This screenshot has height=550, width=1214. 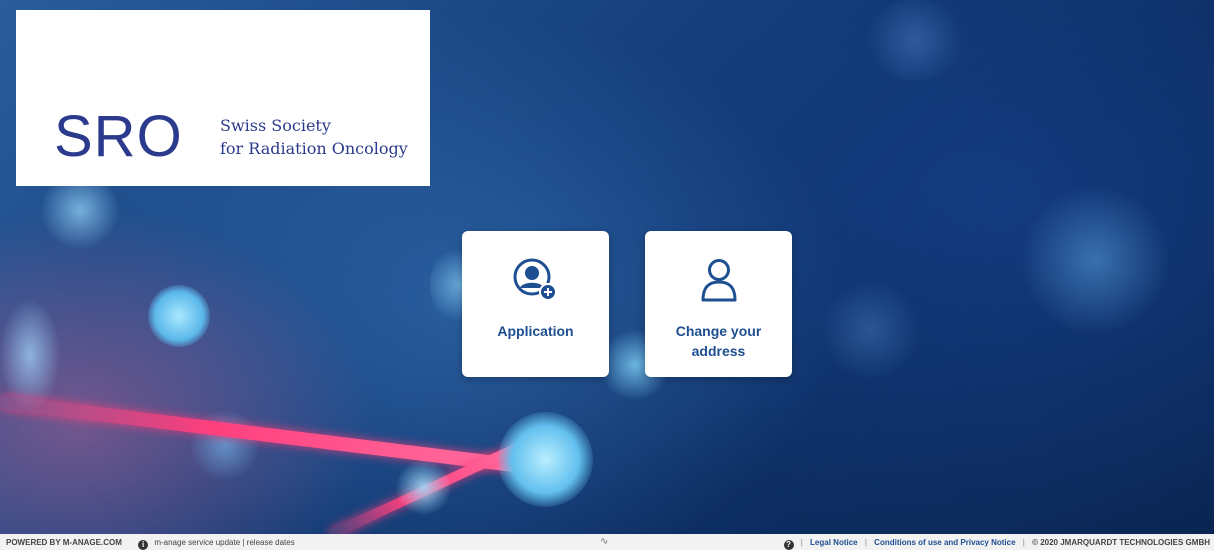 What do you see at coordinates (718, 304) in the screenshot?
I see `change-address-card: Change your address` at bounding box center [718, 304].